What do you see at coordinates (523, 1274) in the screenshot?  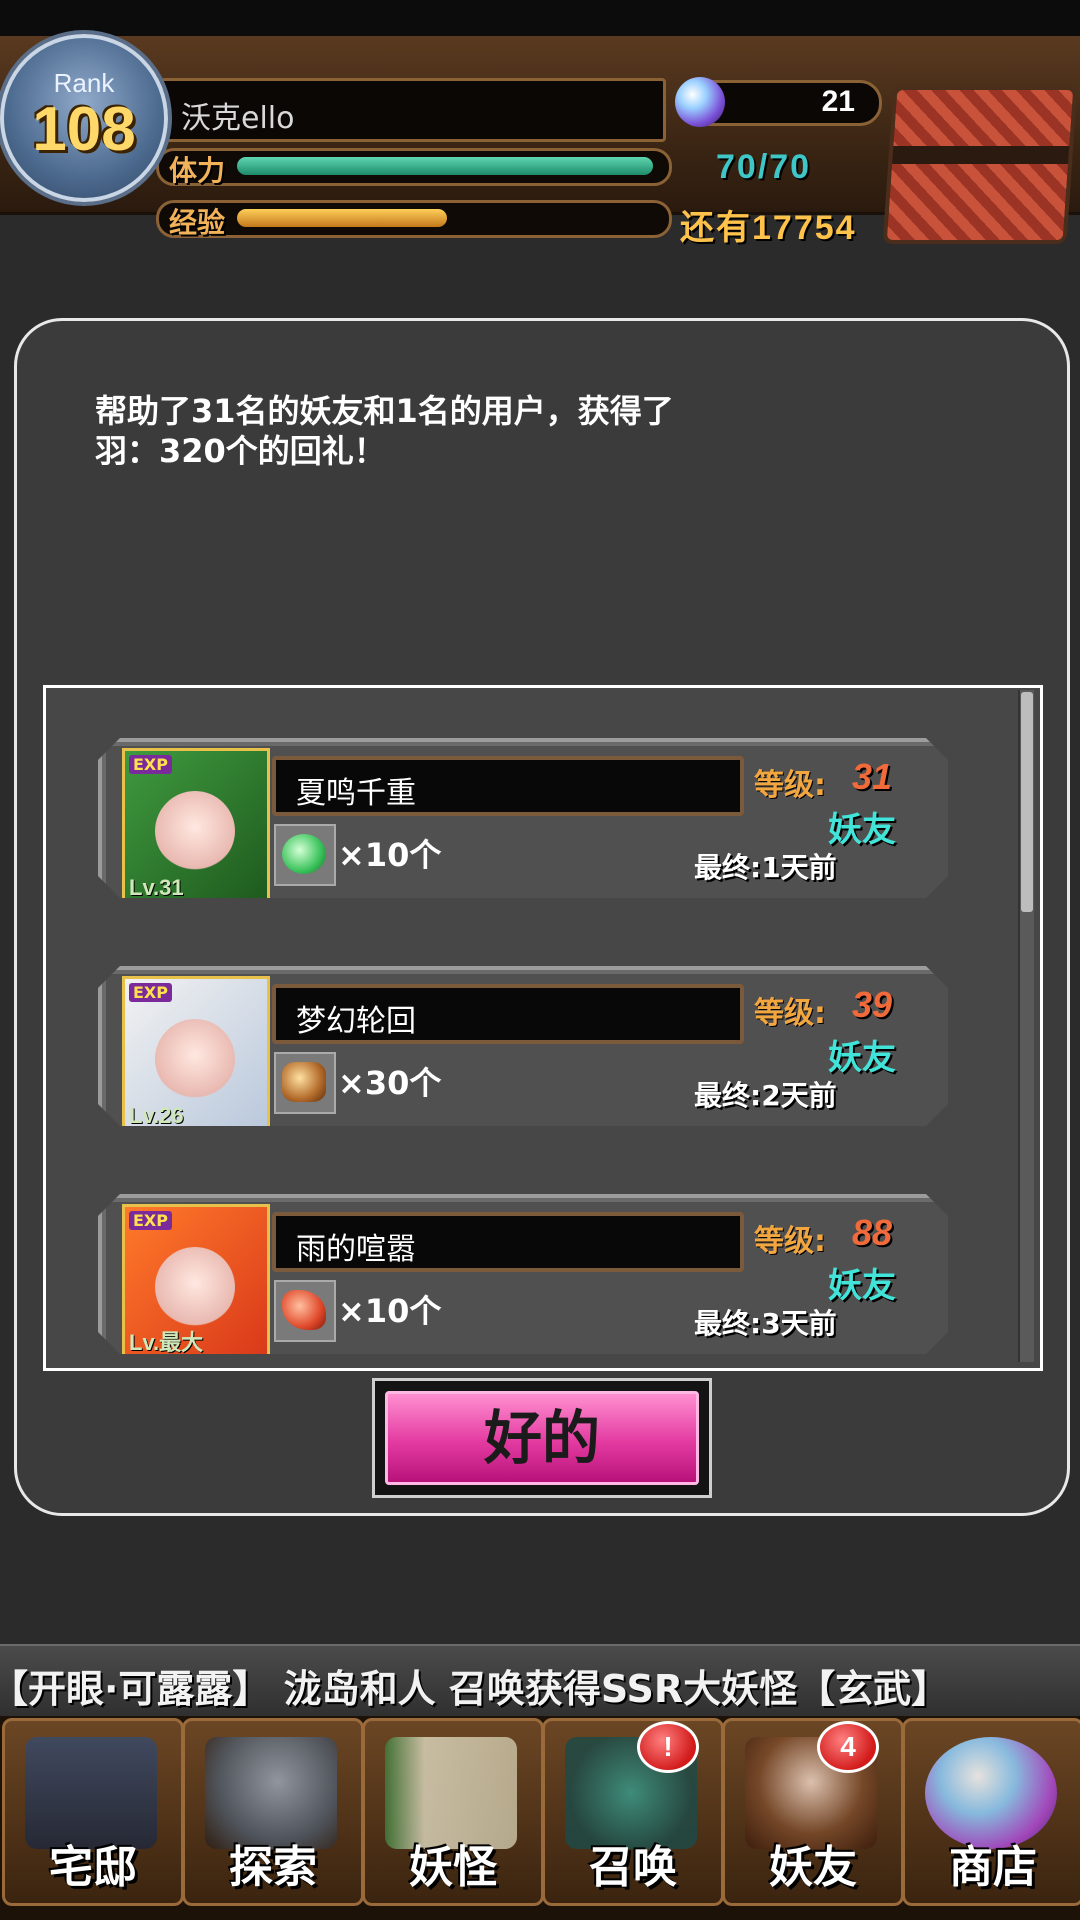 I see `list-item: EXP Lv.最大 雨的喧嚣 ×10个 等级: 88 妖友 最终:3天前` at bounding box center [523, 1274].